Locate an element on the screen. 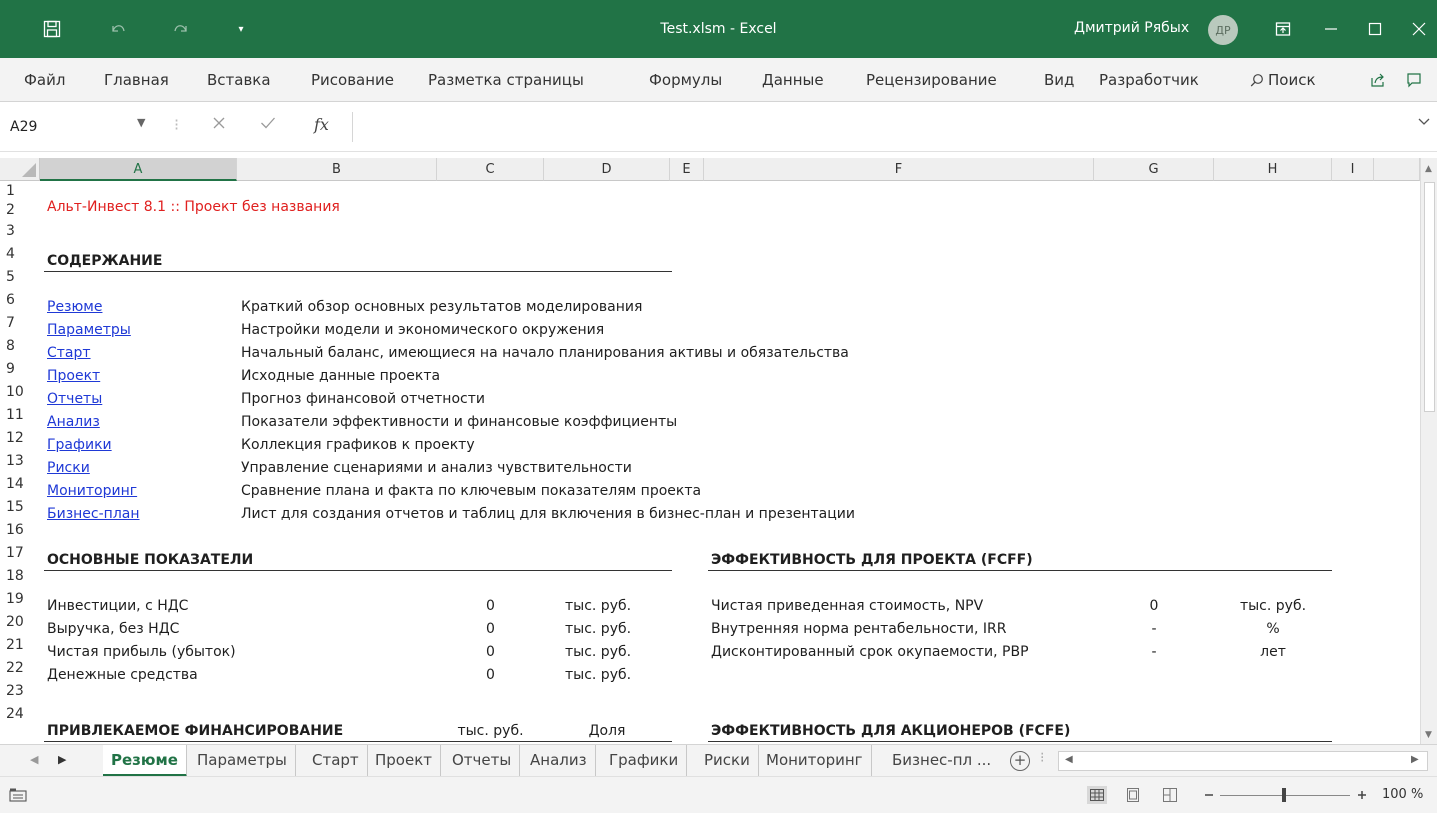 The width and height of the screenshot is (1437, 813). link-charts: Графики is located at coordinates (79, 445).